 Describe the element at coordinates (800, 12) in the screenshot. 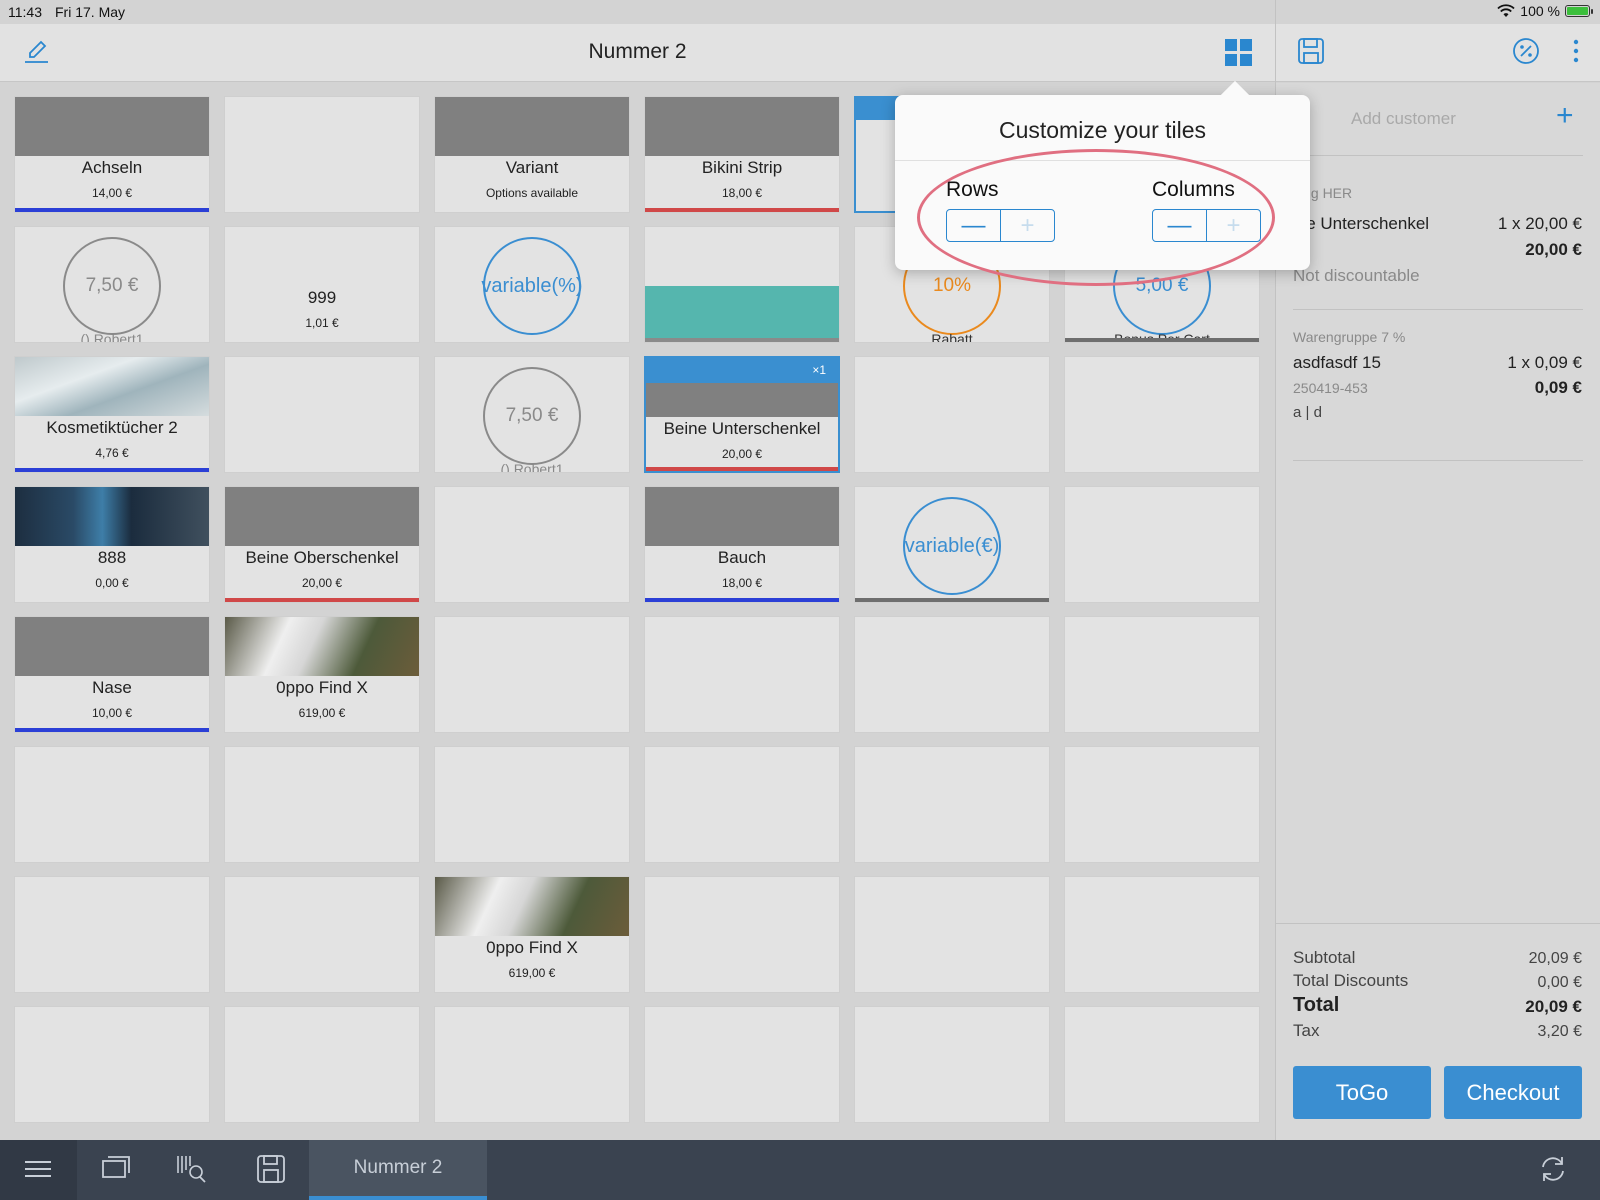

I see `status-bar: 11:43 Fri 17. May 100 %` at that location.